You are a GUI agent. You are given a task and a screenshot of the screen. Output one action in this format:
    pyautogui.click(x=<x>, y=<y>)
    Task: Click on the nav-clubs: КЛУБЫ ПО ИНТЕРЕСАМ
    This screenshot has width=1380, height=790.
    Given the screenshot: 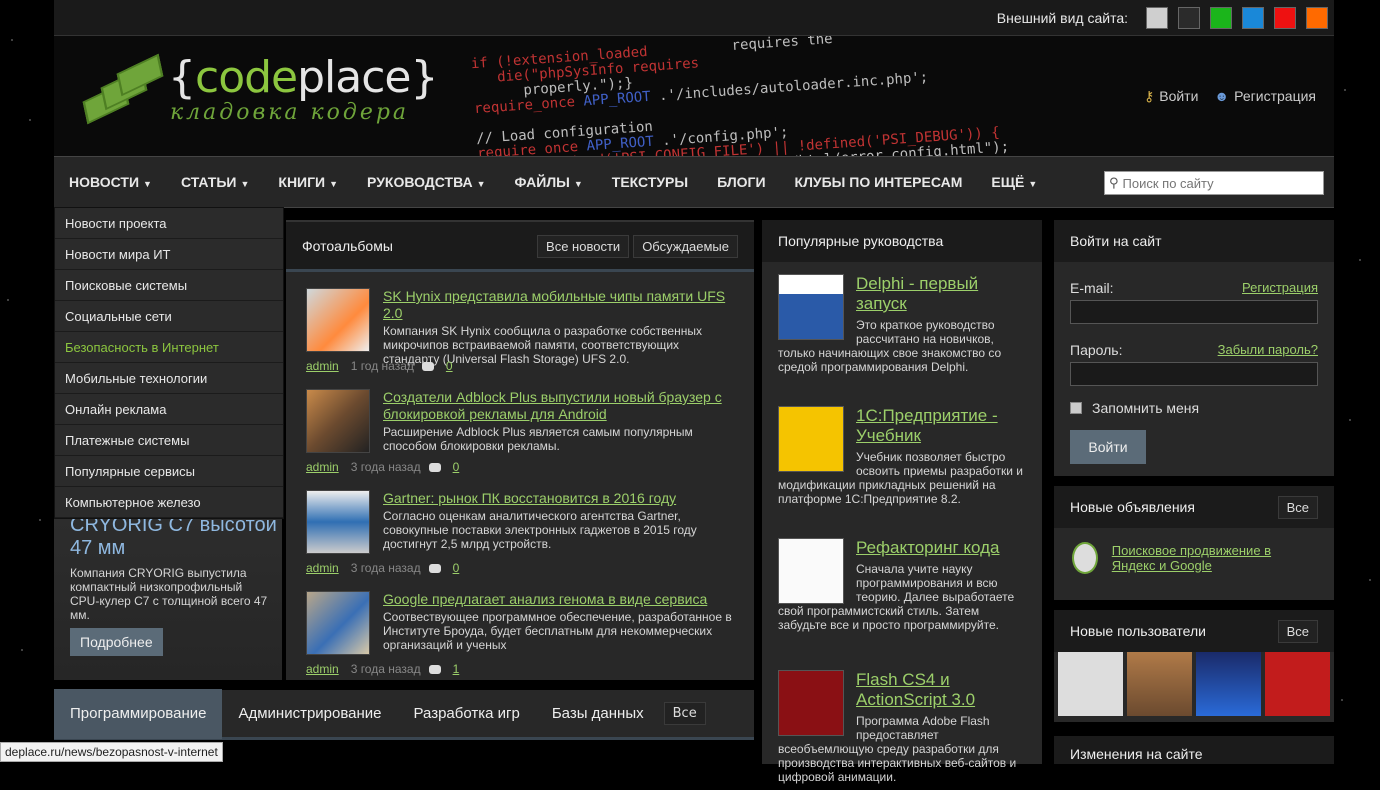 What is the action you would take?
    pyautogui.click(x=879, y=182)
    